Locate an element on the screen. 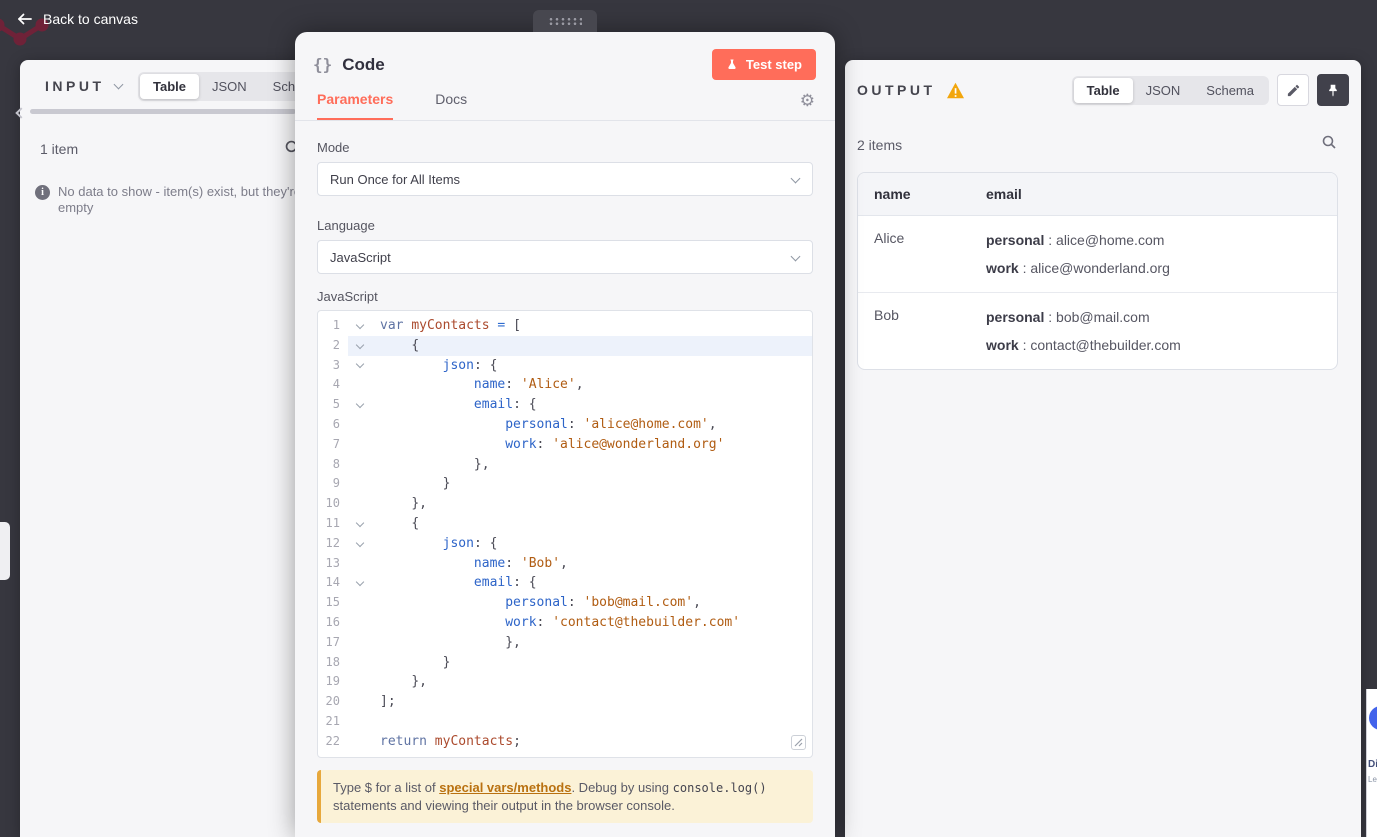  code-line: 17 }, is located at coordinates (565, 642).